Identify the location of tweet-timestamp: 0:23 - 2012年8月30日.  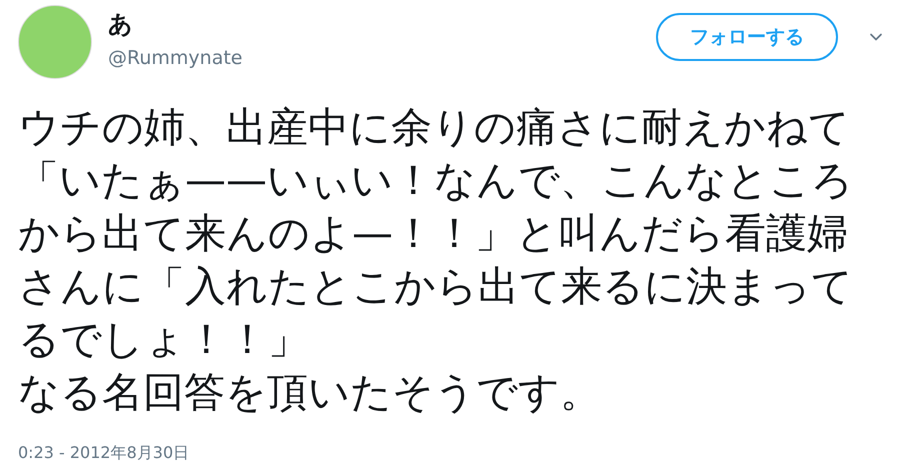
(104, 453).